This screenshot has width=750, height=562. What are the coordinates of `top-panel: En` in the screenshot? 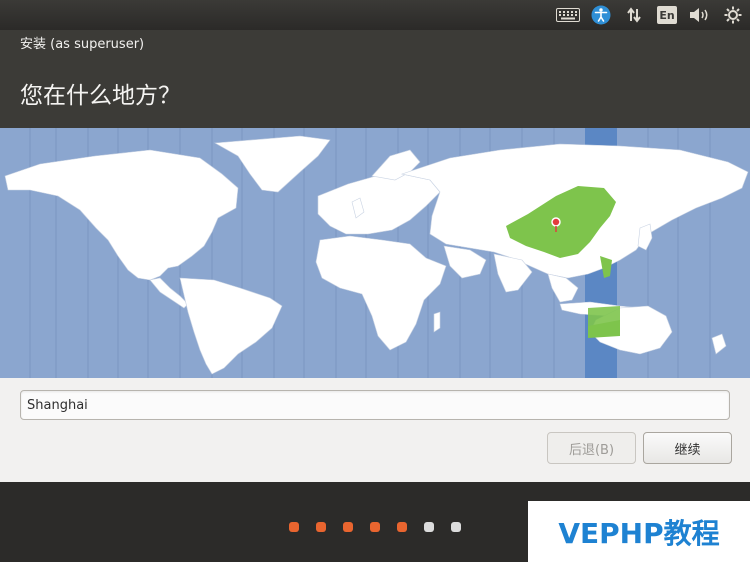 It's located at (375, 15).